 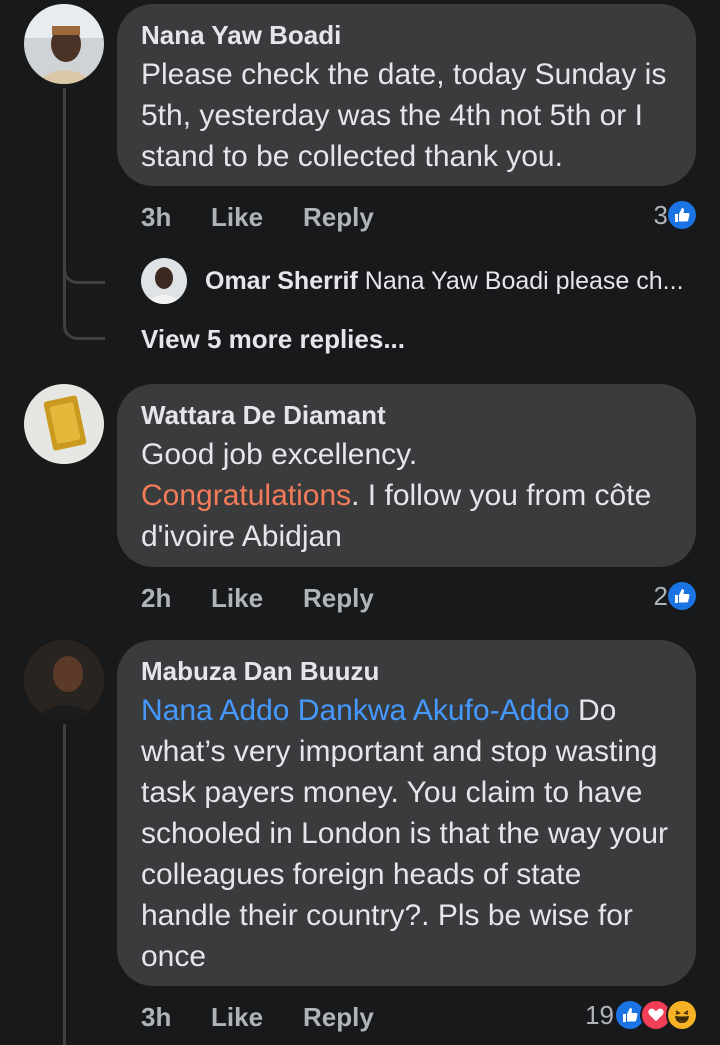 I want to click on reaction-summary: 2, so click(x=676, y=596).